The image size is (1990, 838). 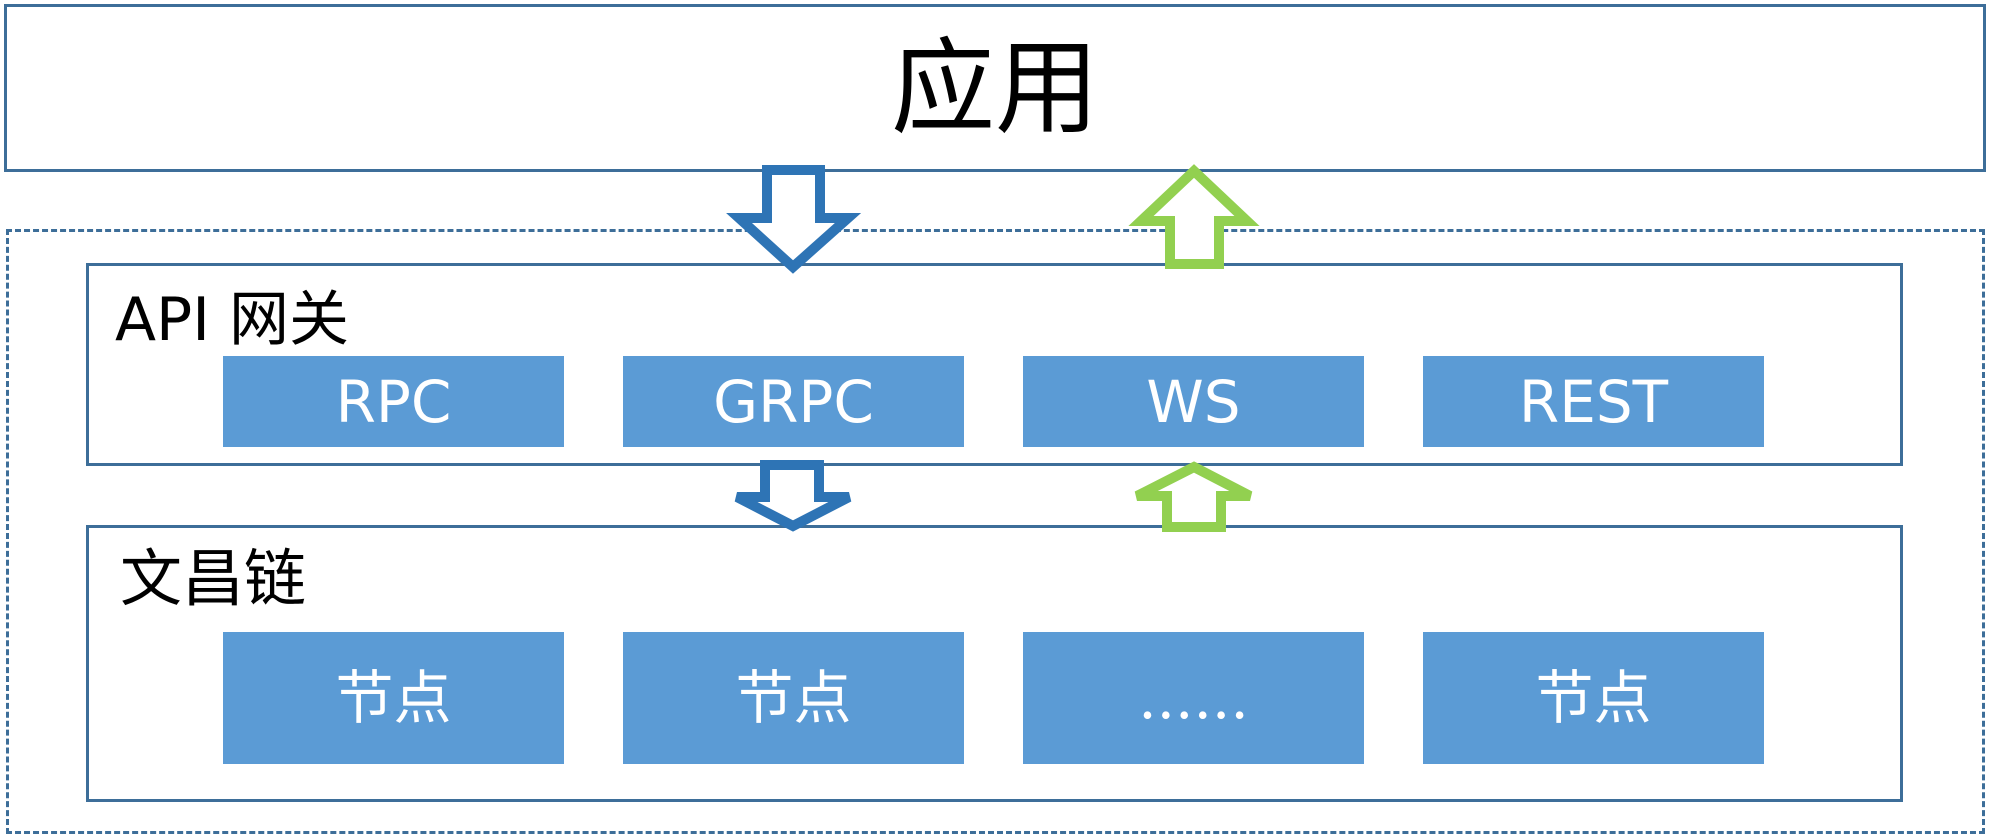 What do you see at coordinates (793, 401) in the screenshot?
I see `protocol-grpc: GRPC` at bounding box center [793, 401].